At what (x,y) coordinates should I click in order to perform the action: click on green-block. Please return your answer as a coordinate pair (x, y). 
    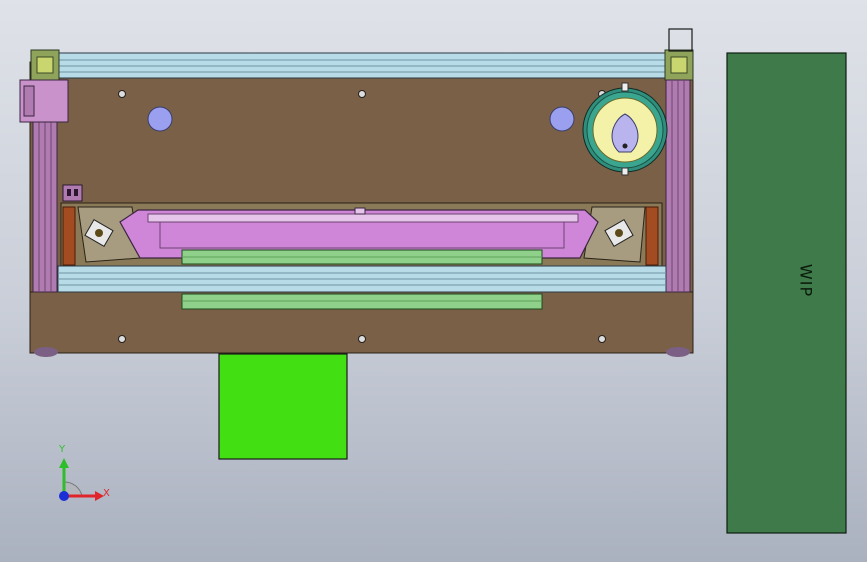
    Looking at the image, I should click on (283, 406).